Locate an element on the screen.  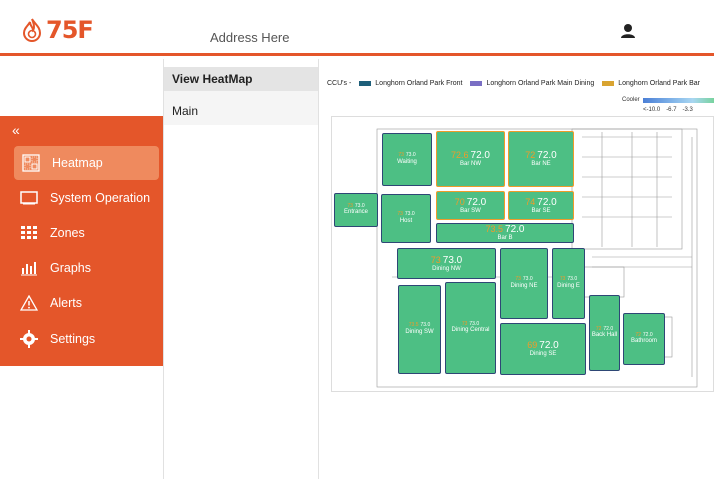
zone-dining-ne: 73 73.0 Dining NE is located at coordinates (524, 283).